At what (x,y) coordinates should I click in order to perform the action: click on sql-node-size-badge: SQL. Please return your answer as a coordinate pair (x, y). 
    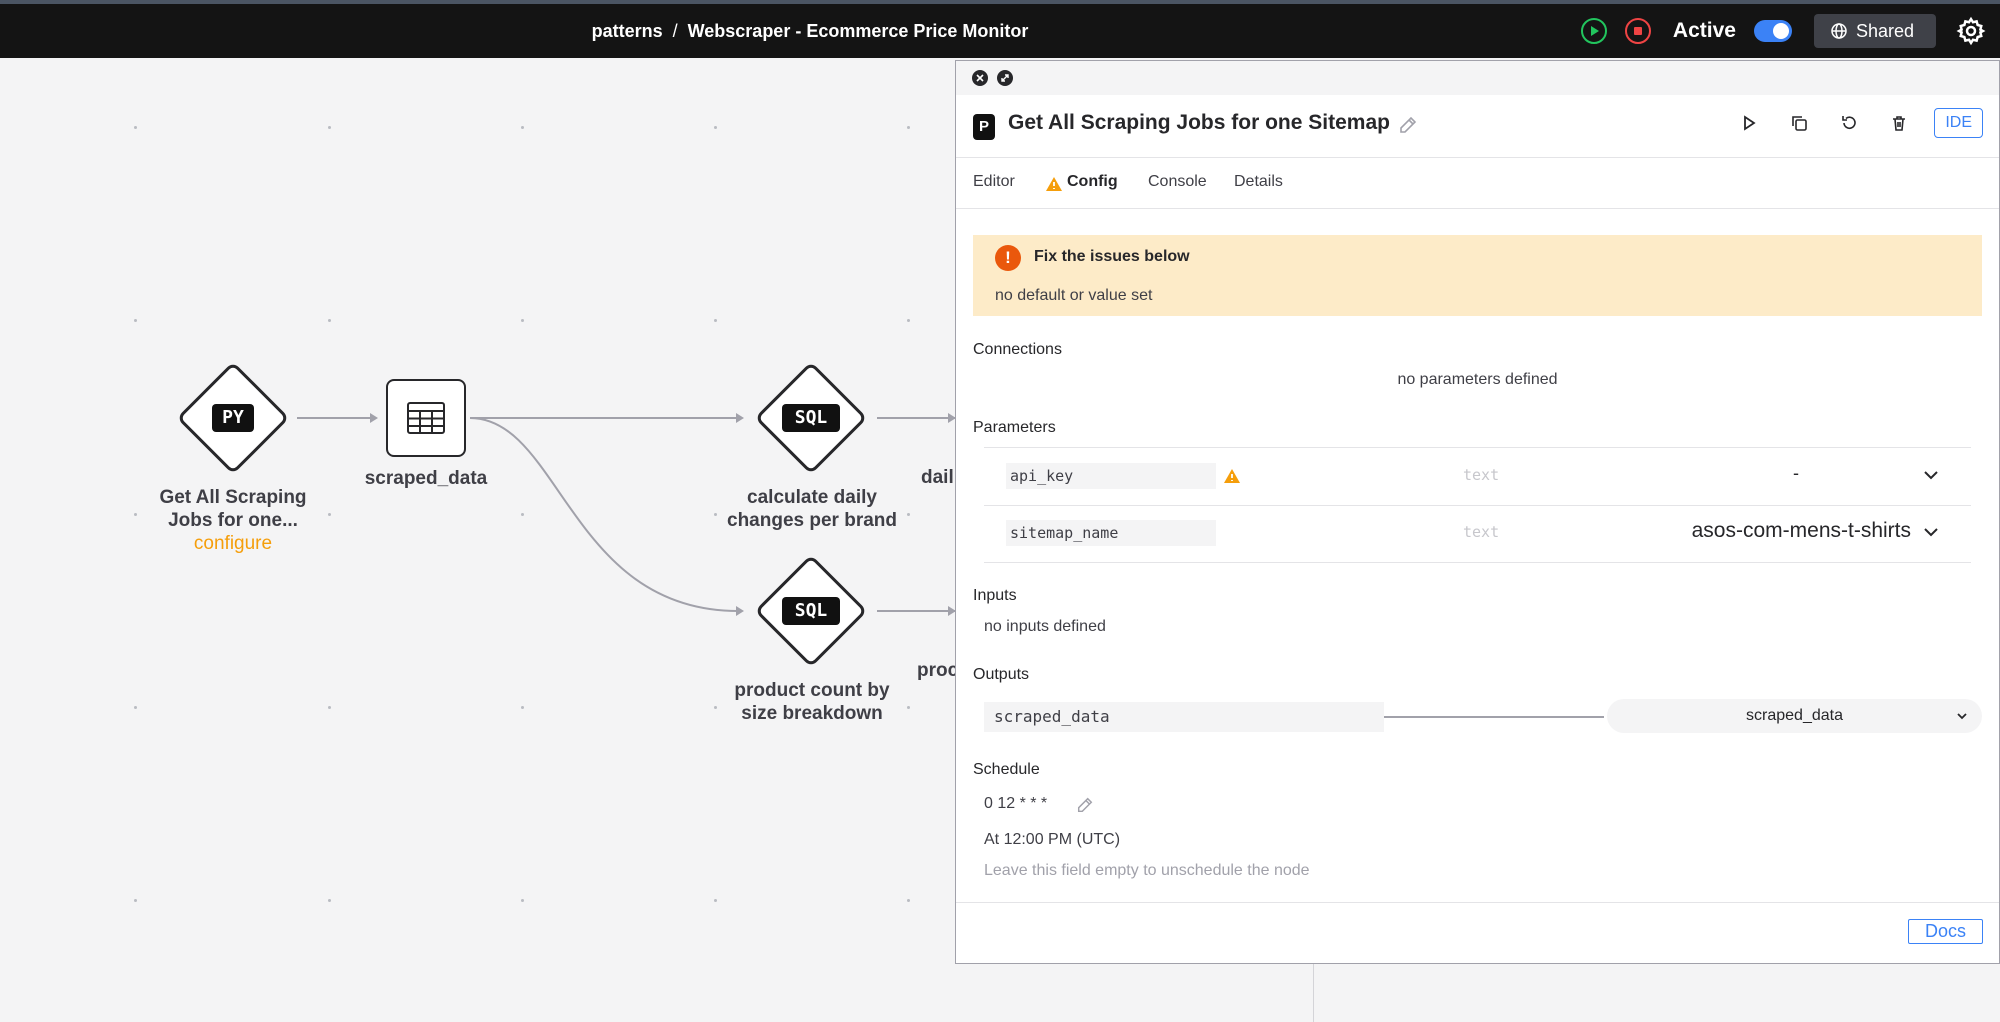
    Looking at the image, I should click on (811, 611).